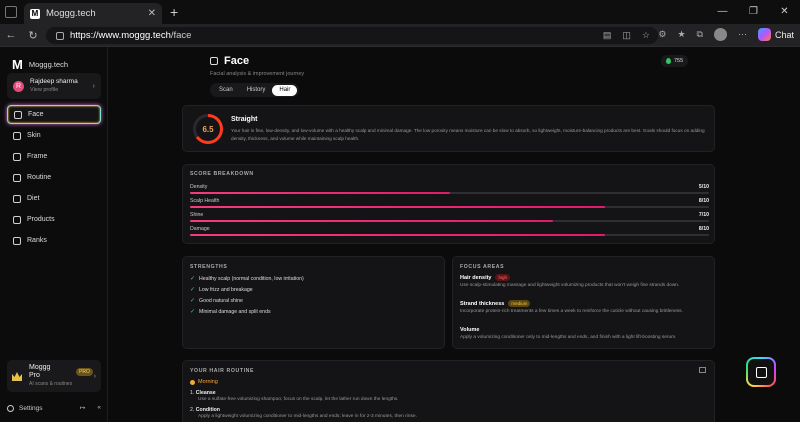  I want to click on favorite-star-icon: ☆, so click(646, 35).